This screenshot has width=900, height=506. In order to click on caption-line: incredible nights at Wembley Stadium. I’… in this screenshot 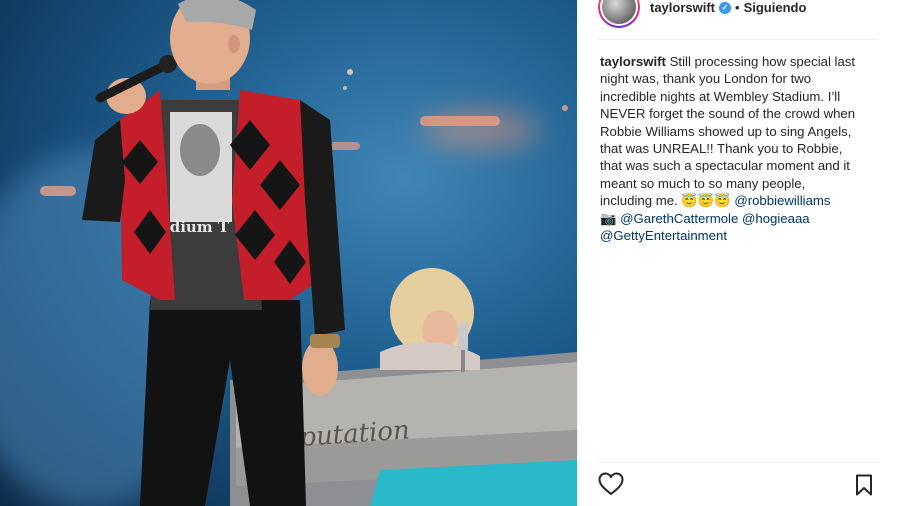, I will do `click(720, 96)`.